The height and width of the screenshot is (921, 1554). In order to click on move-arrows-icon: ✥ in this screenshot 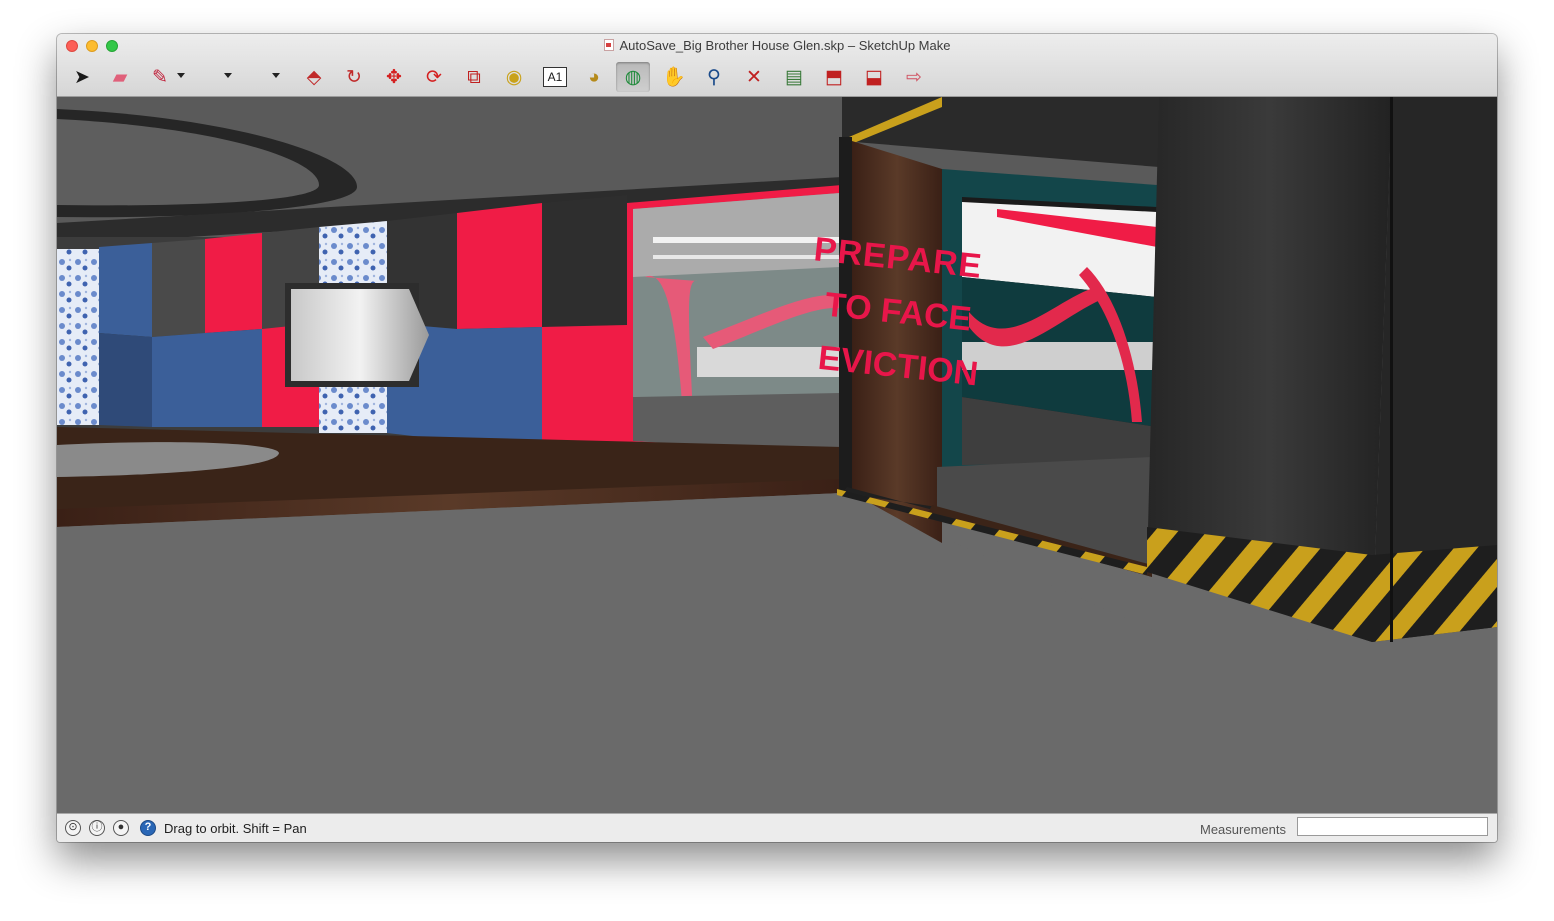, I will do `click(394, 77)`.